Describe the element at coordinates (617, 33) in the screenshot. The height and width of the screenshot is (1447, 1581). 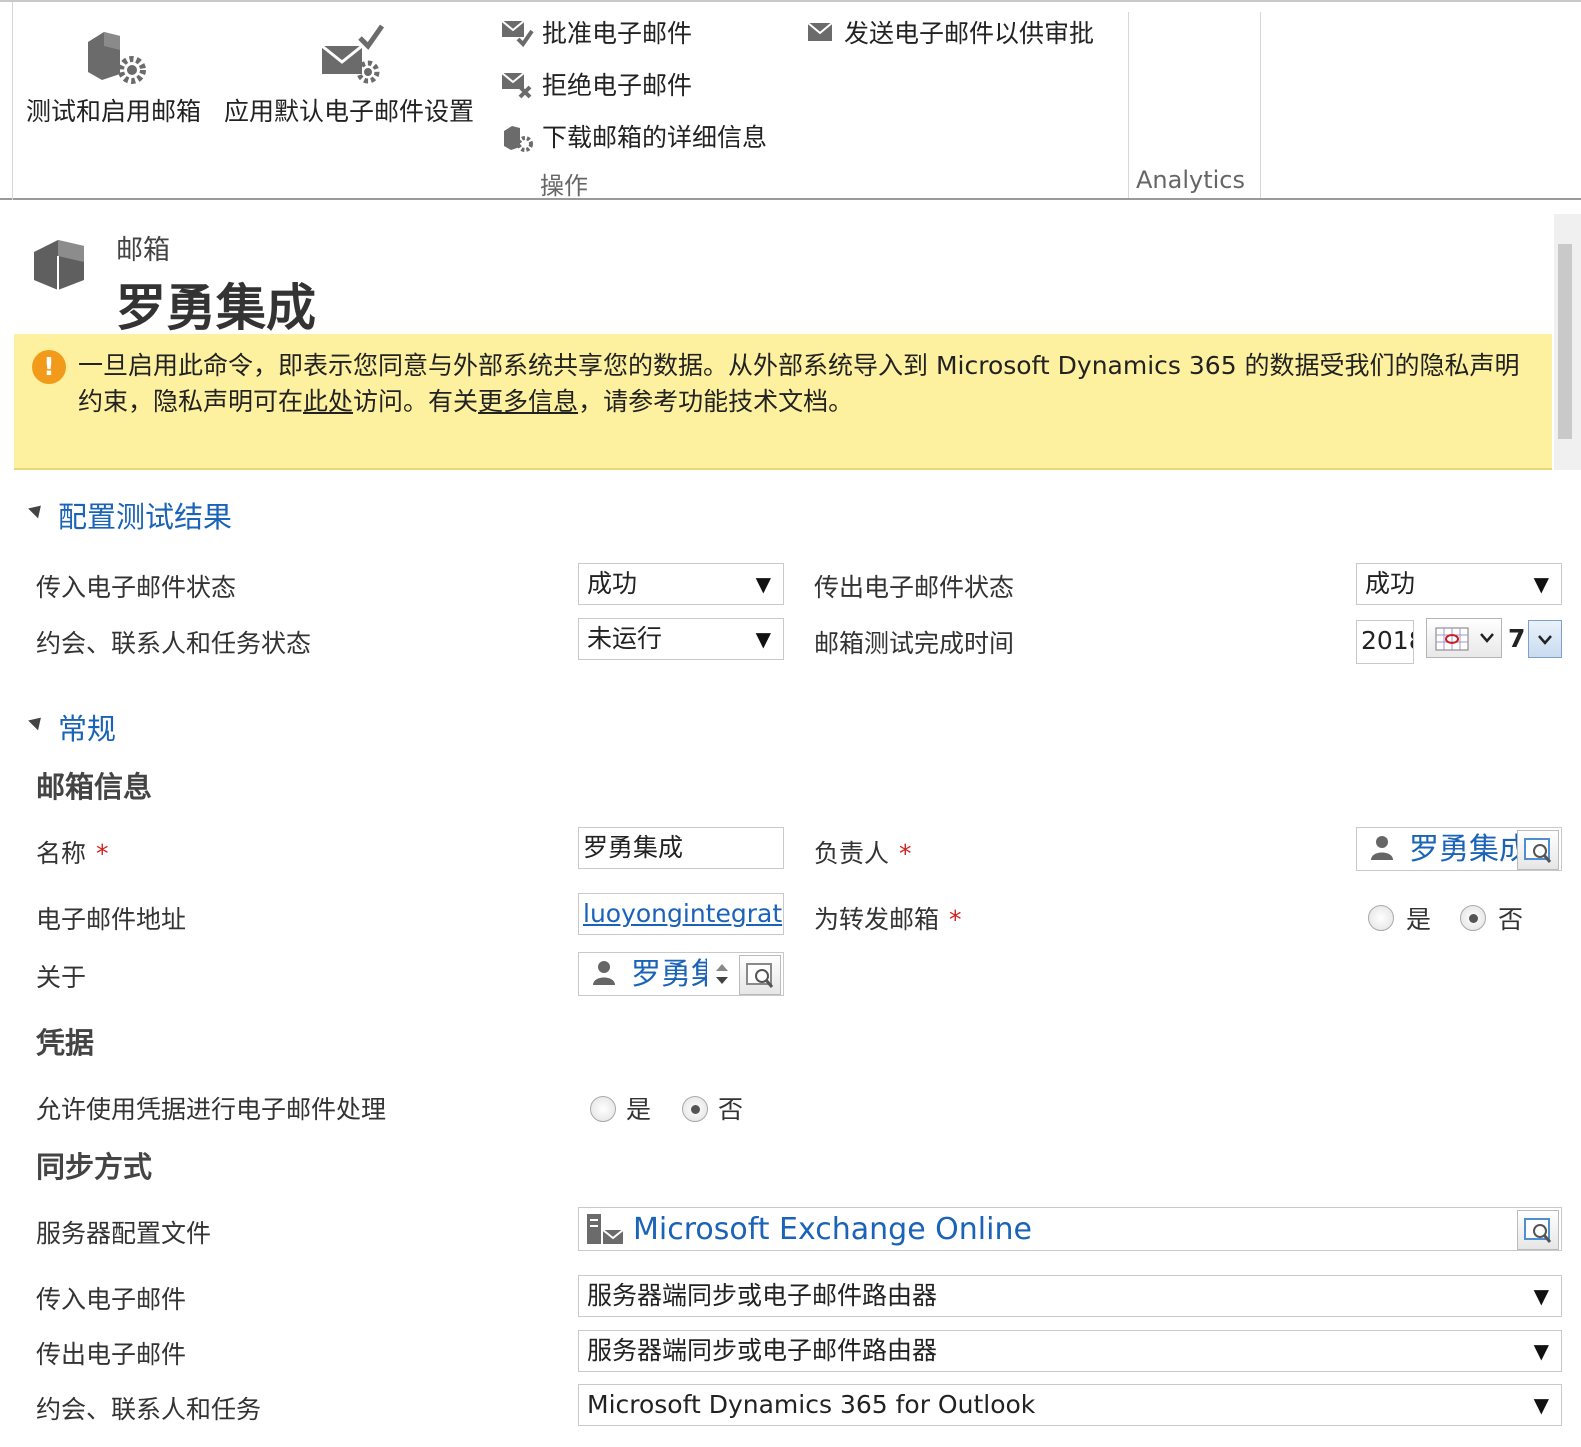
I see `approve-email-label: 批准电子邮件` at that location.